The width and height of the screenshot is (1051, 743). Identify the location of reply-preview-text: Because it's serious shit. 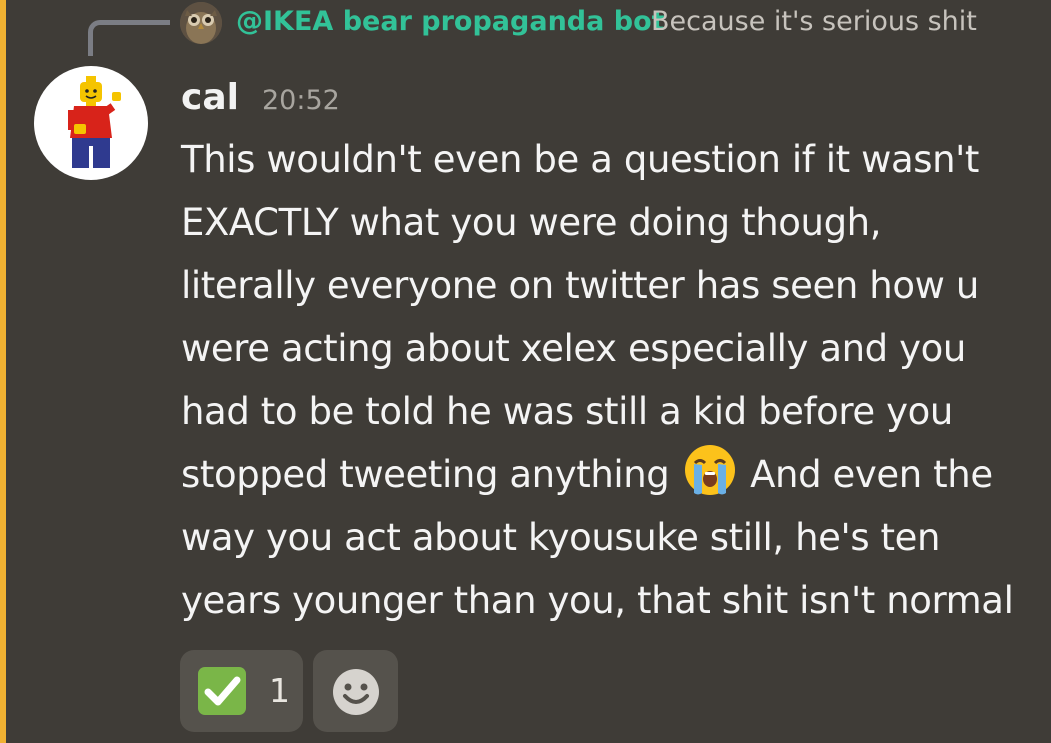
(814, 22).